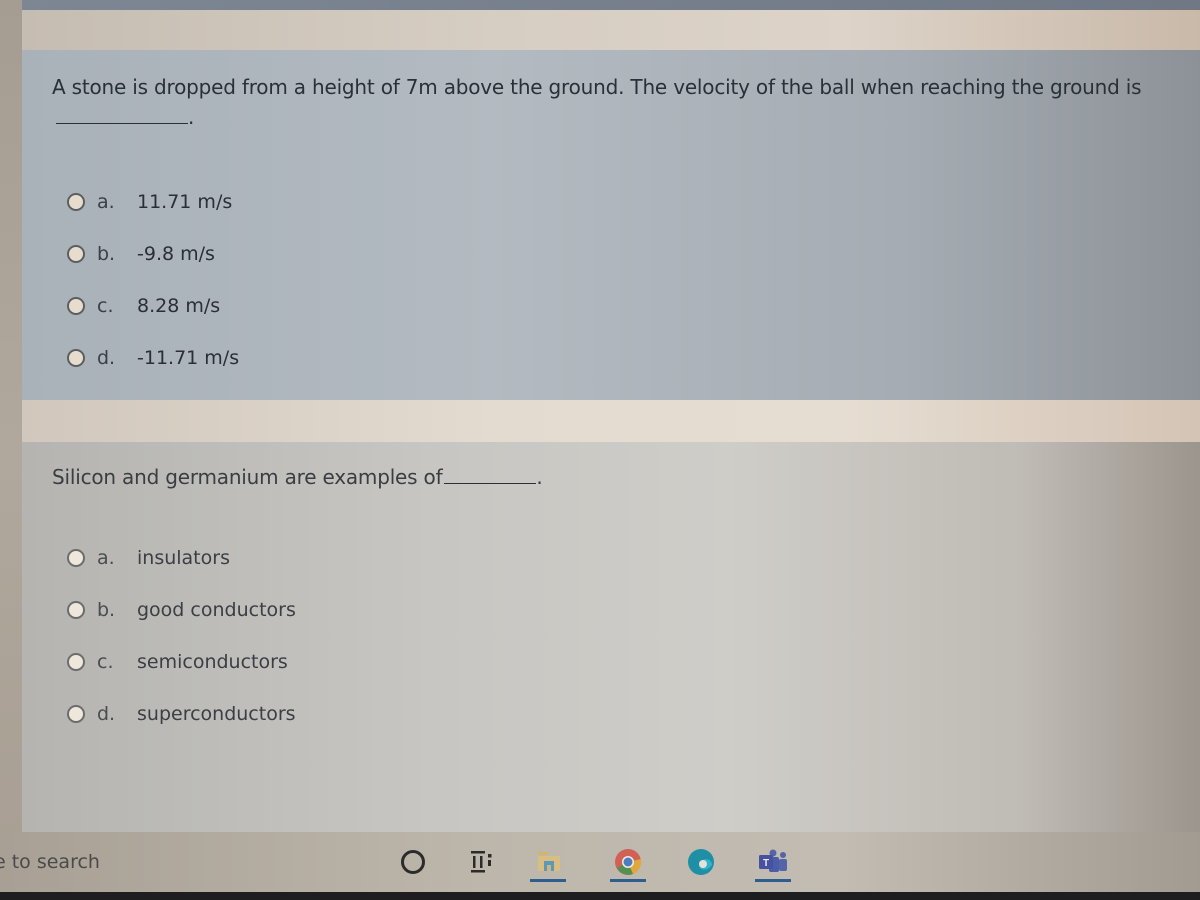 The image size is (1200, 900). Describe the element at coordinates (11, 450) in the screenshot. I see `page-left-edge` at that location.